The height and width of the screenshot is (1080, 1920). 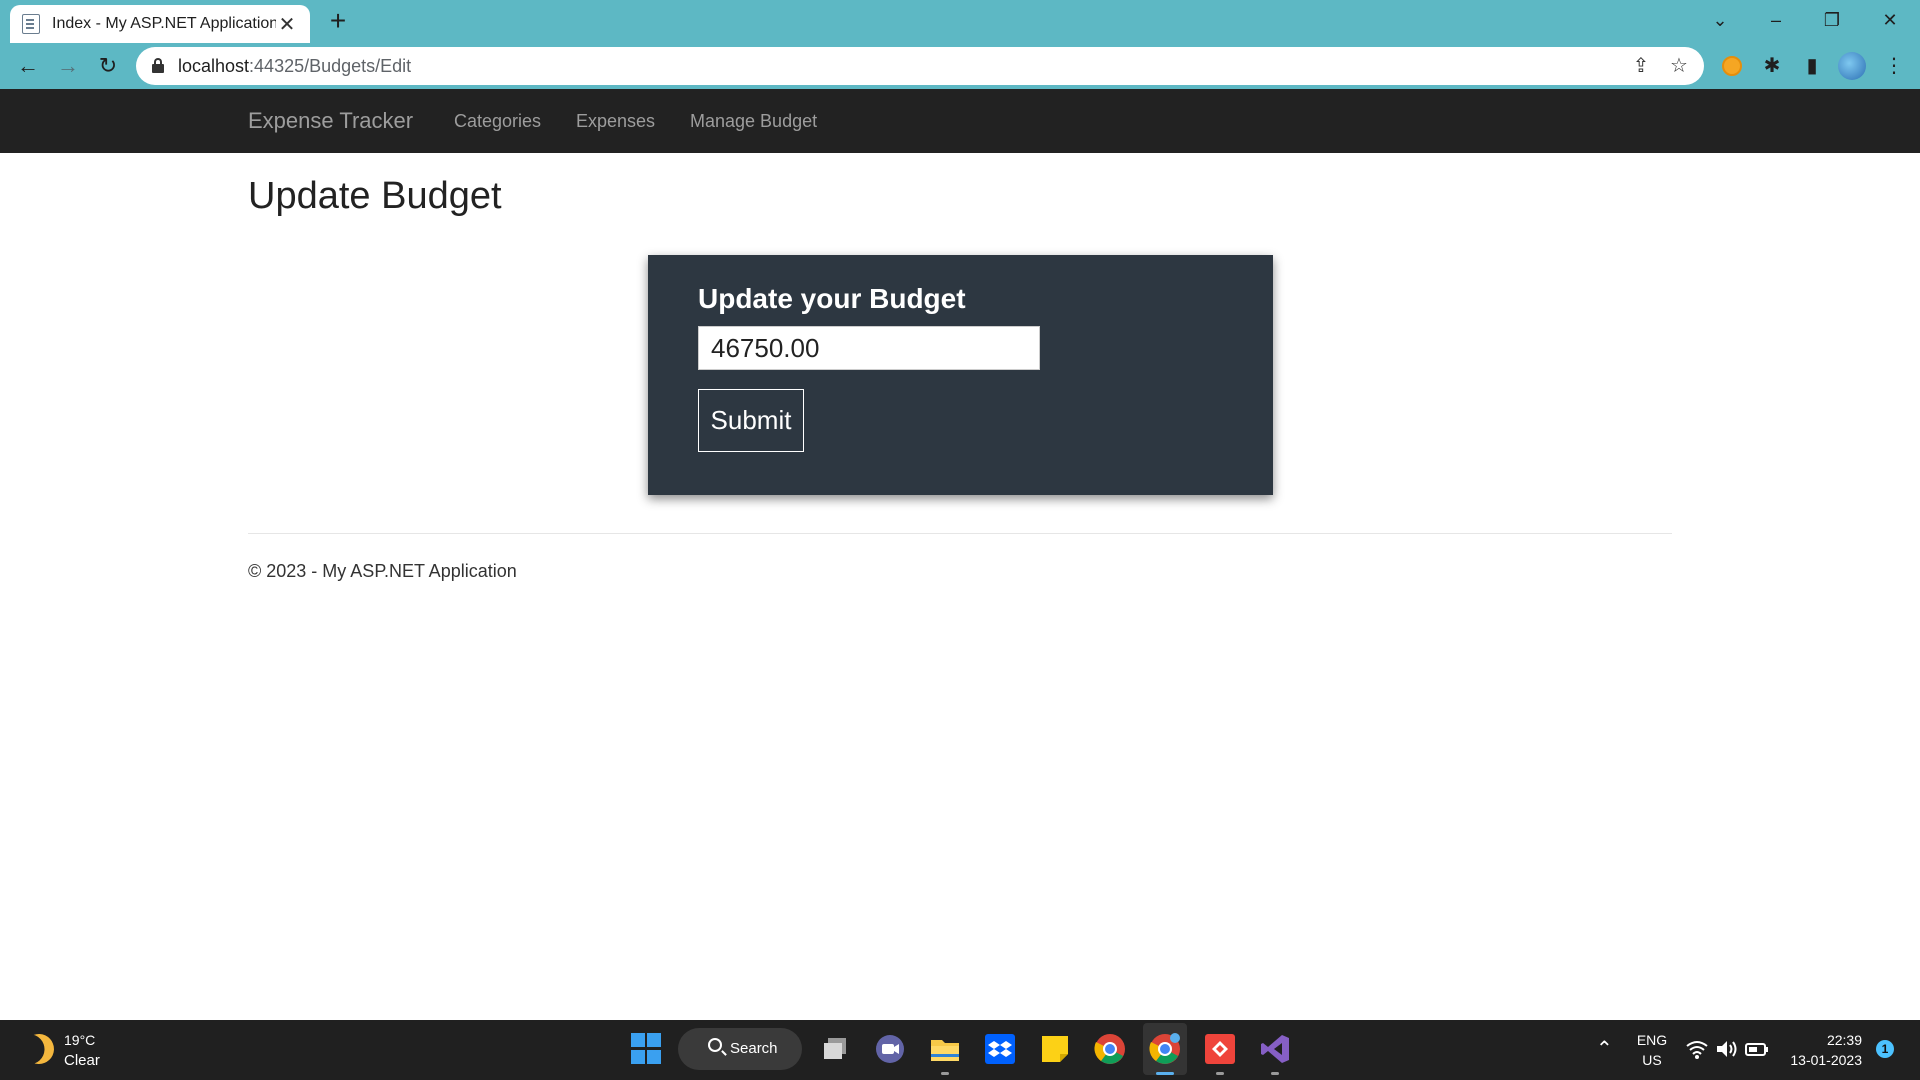 I want to click on windows-start-icon, so click(x=647, y=1049).